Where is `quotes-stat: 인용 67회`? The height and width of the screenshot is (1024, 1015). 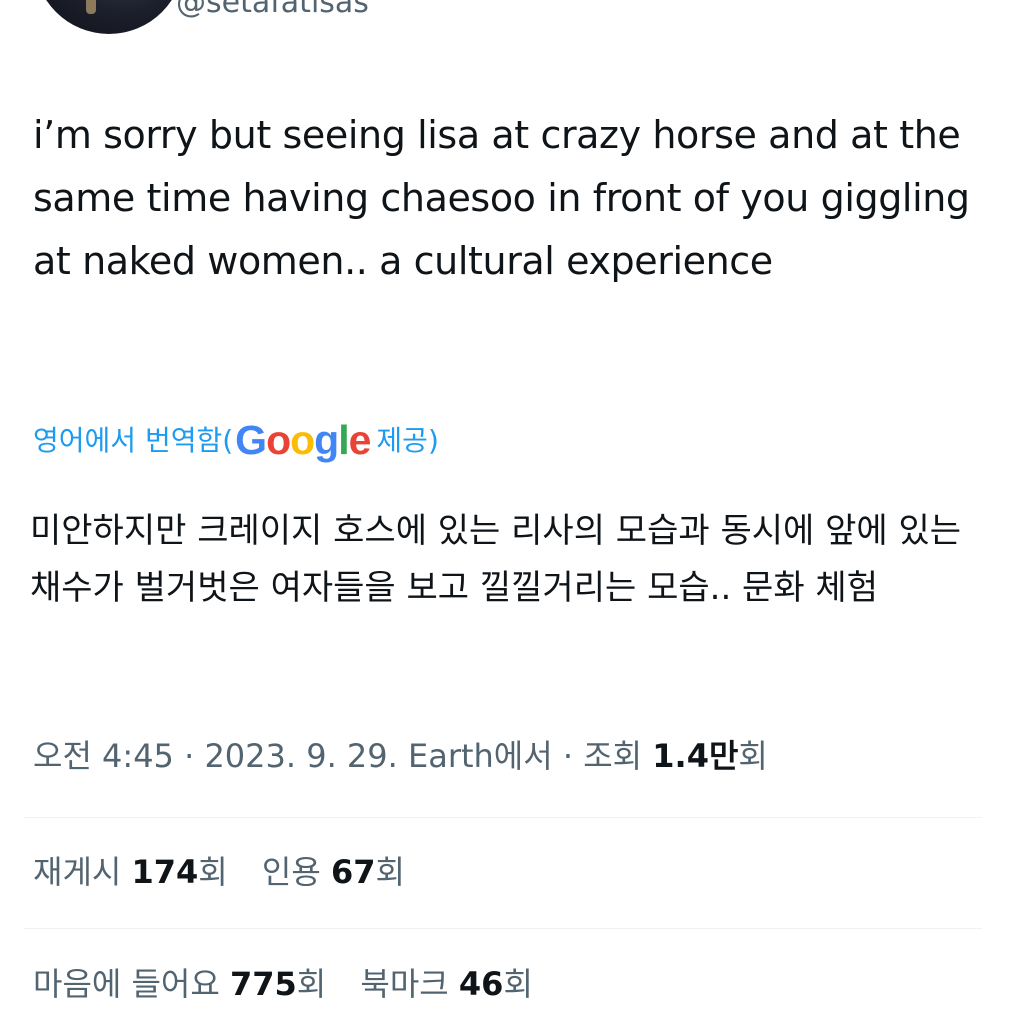
quotes-stat: 인용 67회 is located at coordinates (333, 872).